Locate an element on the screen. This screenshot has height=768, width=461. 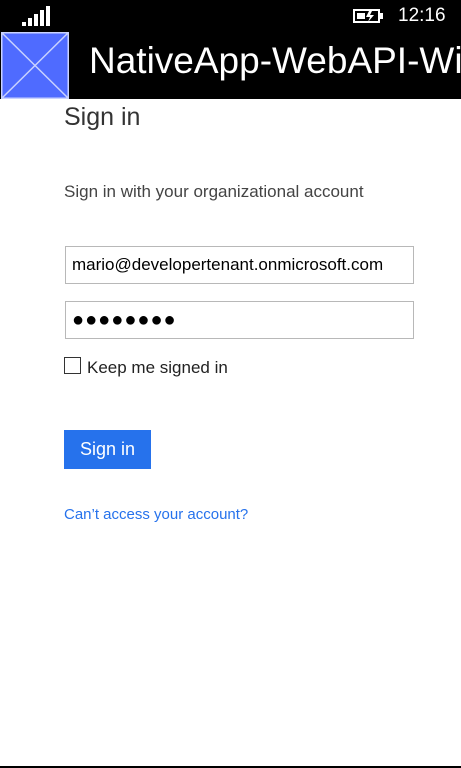
app-title: NativeApp-WebAPI-Win is located at coordinates (275, 60).